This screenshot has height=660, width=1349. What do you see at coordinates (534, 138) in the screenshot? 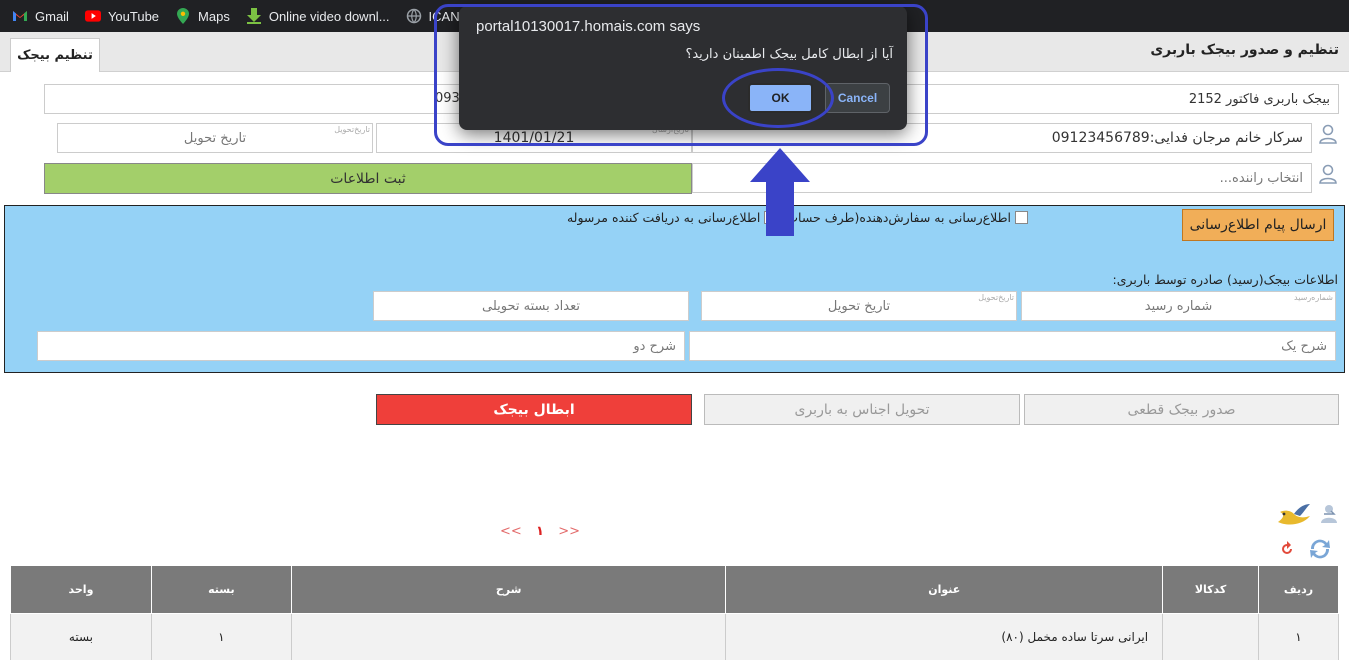
I see `send-date-value: 1401/01/21` at bounding box center [534, 138].